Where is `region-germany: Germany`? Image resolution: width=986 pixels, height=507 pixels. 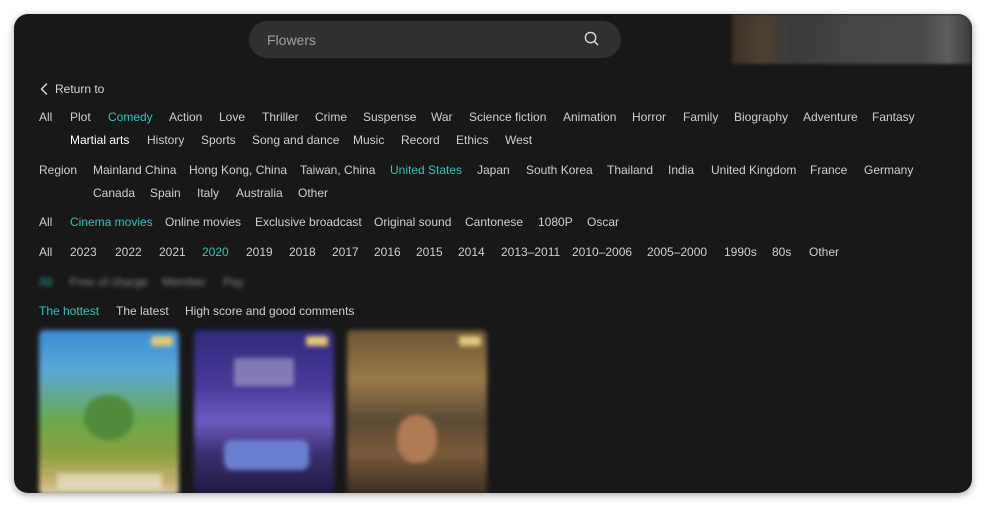 region-germany: Germany is located at coordinates (888, 170).